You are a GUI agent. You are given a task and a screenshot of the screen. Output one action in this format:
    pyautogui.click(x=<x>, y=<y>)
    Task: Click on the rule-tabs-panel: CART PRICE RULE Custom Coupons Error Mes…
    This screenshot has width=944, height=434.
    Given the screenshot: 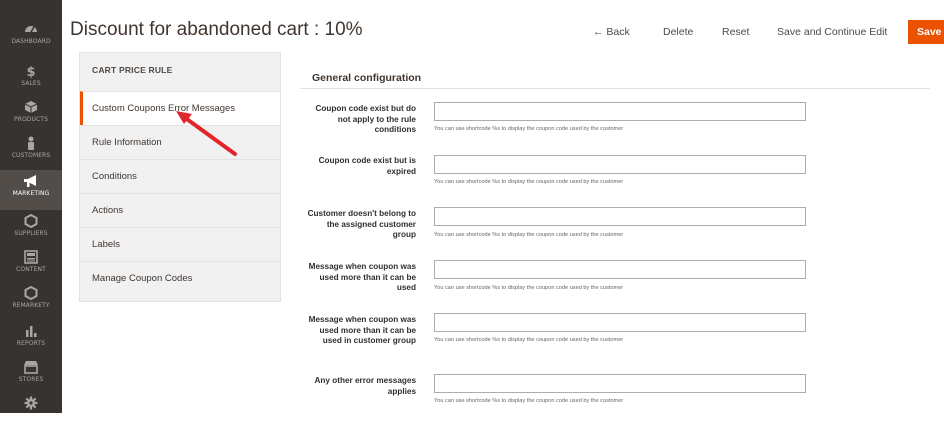 What is the action you would take?
    pyautogui.click(x=180, y=177)
    